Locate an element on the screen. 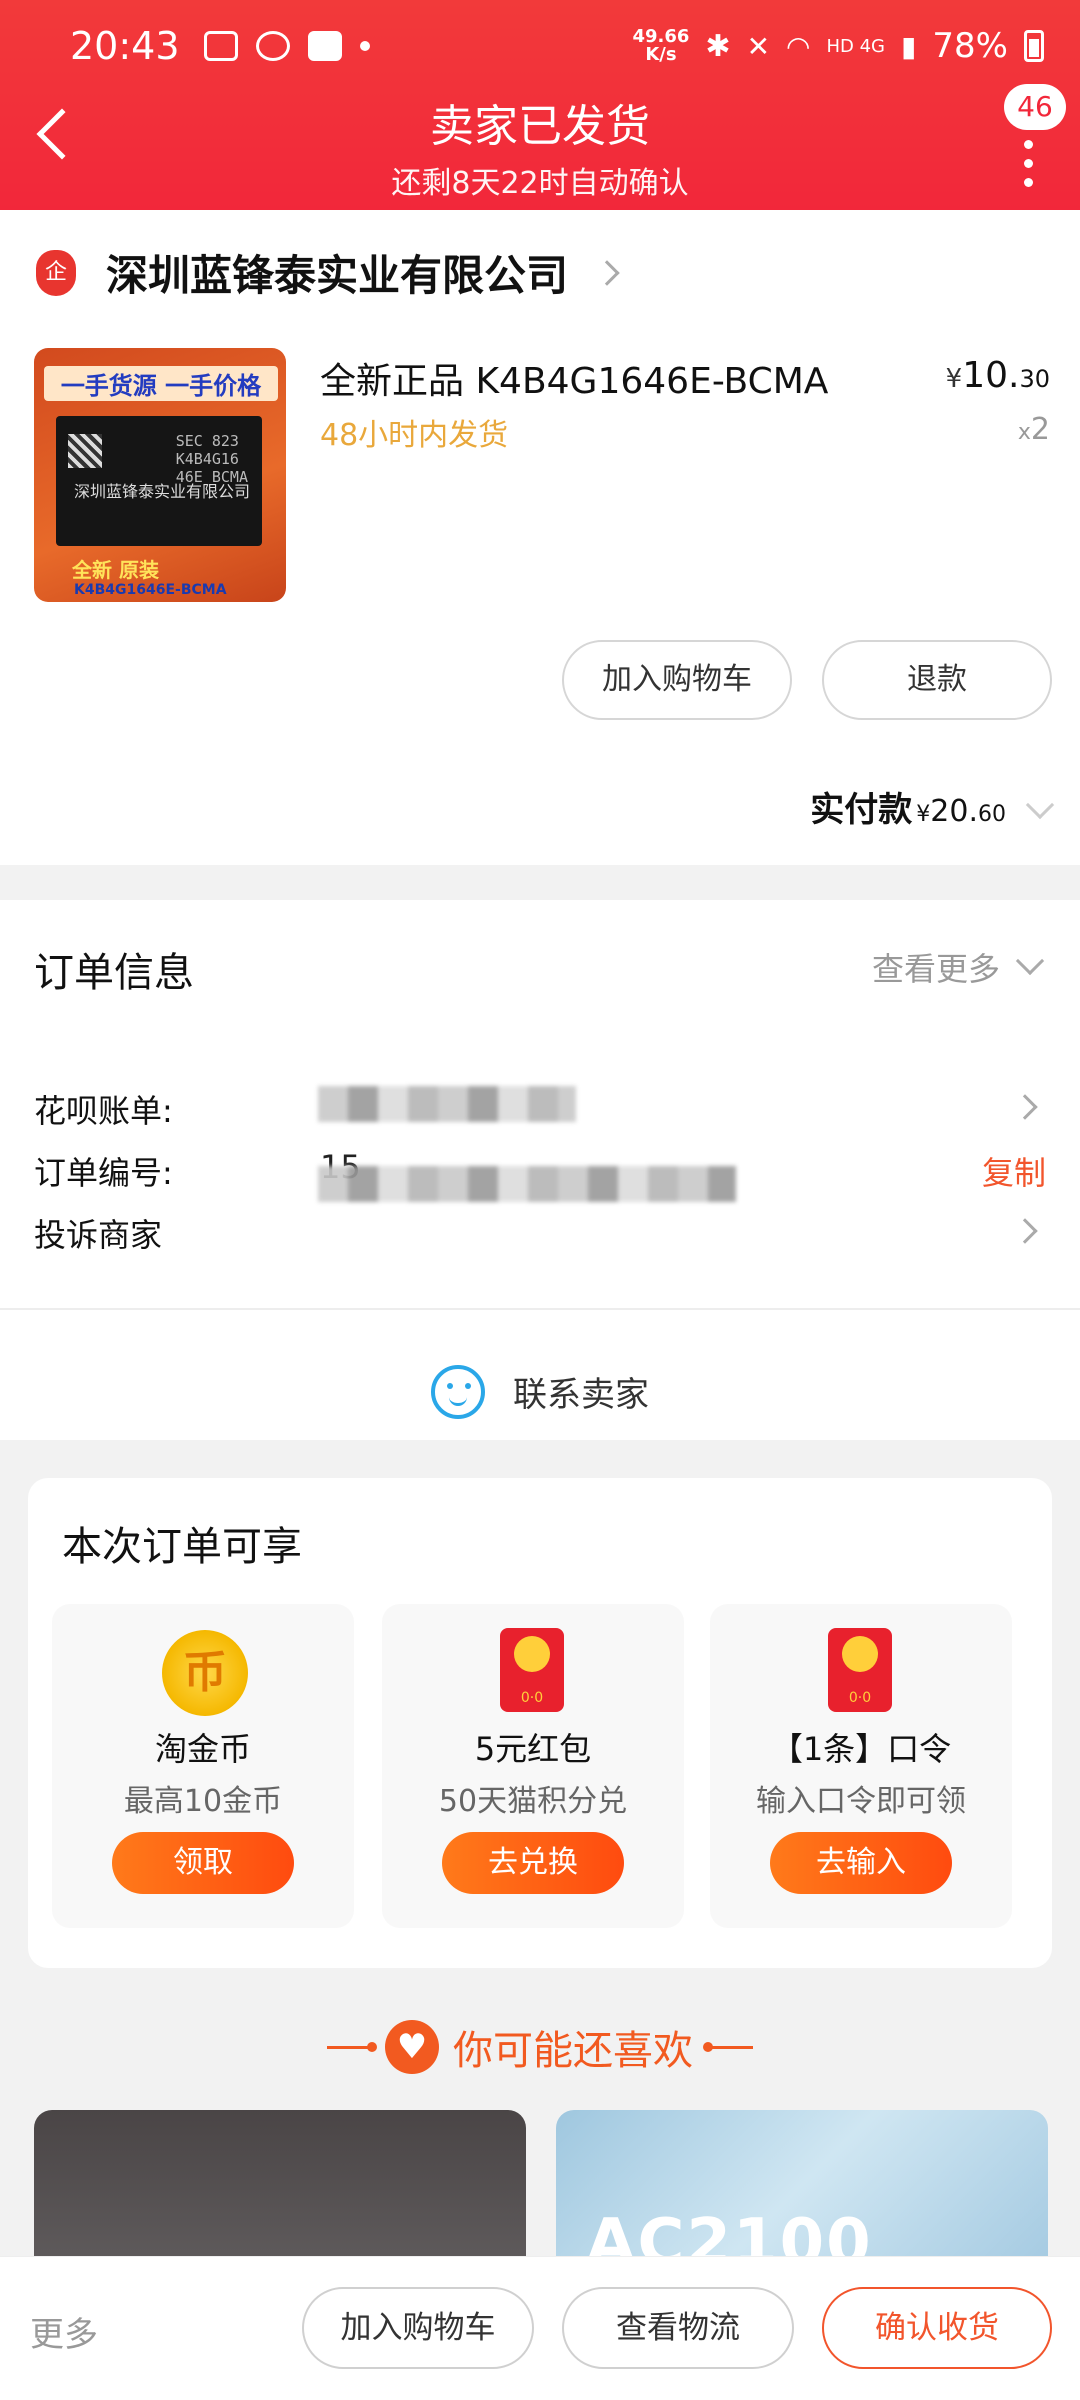  perk-item-red-packet: 5元红包 50天猫积分兑 去兑换 is located at coordinates (533, 1766).